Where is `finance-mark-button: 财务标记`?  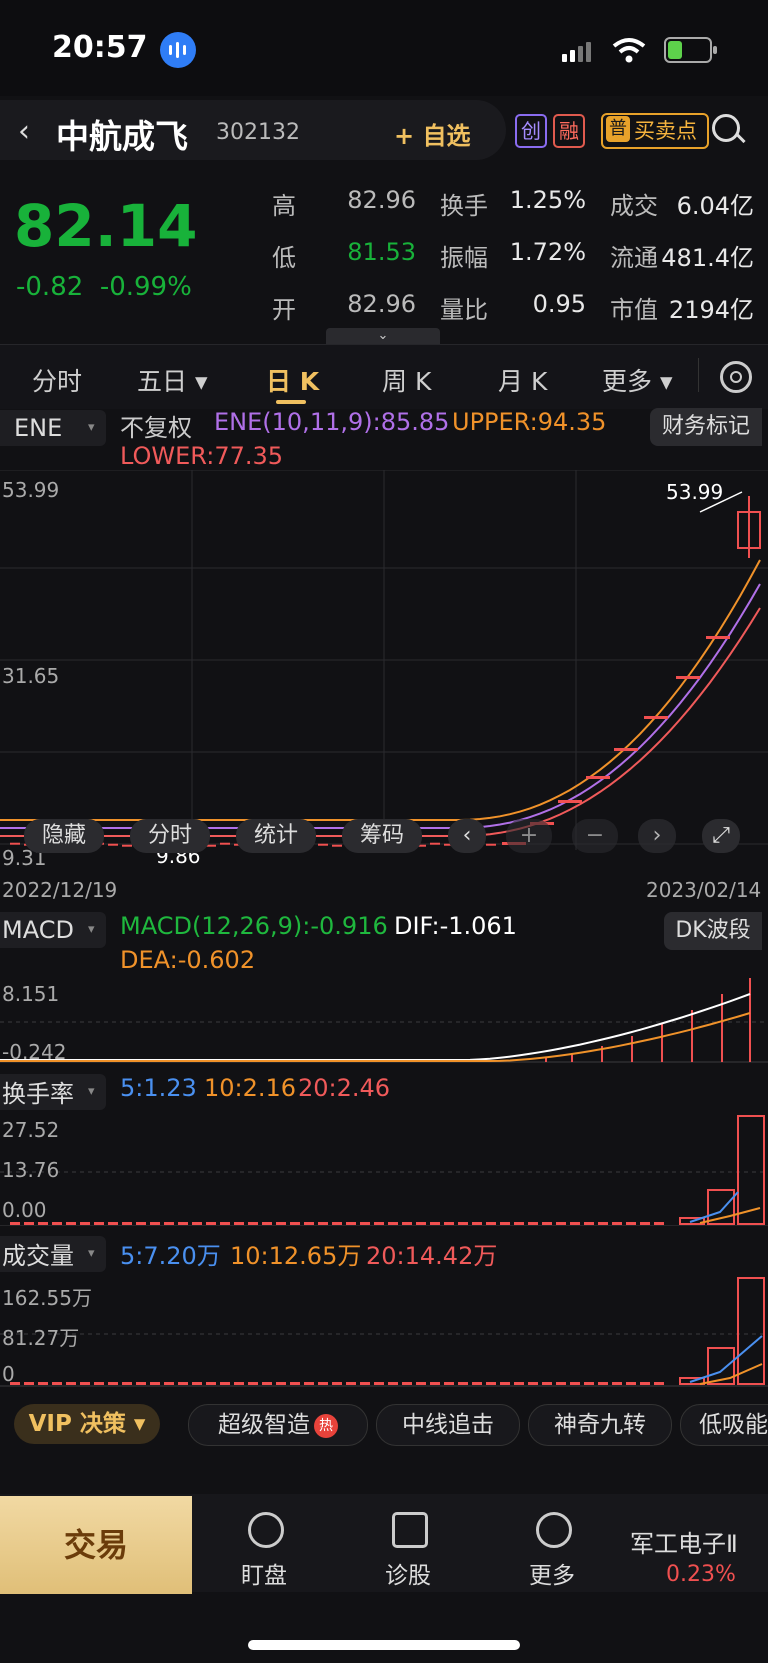 finance-mark-button: 财务标记 is located at coordinates (706, 427).